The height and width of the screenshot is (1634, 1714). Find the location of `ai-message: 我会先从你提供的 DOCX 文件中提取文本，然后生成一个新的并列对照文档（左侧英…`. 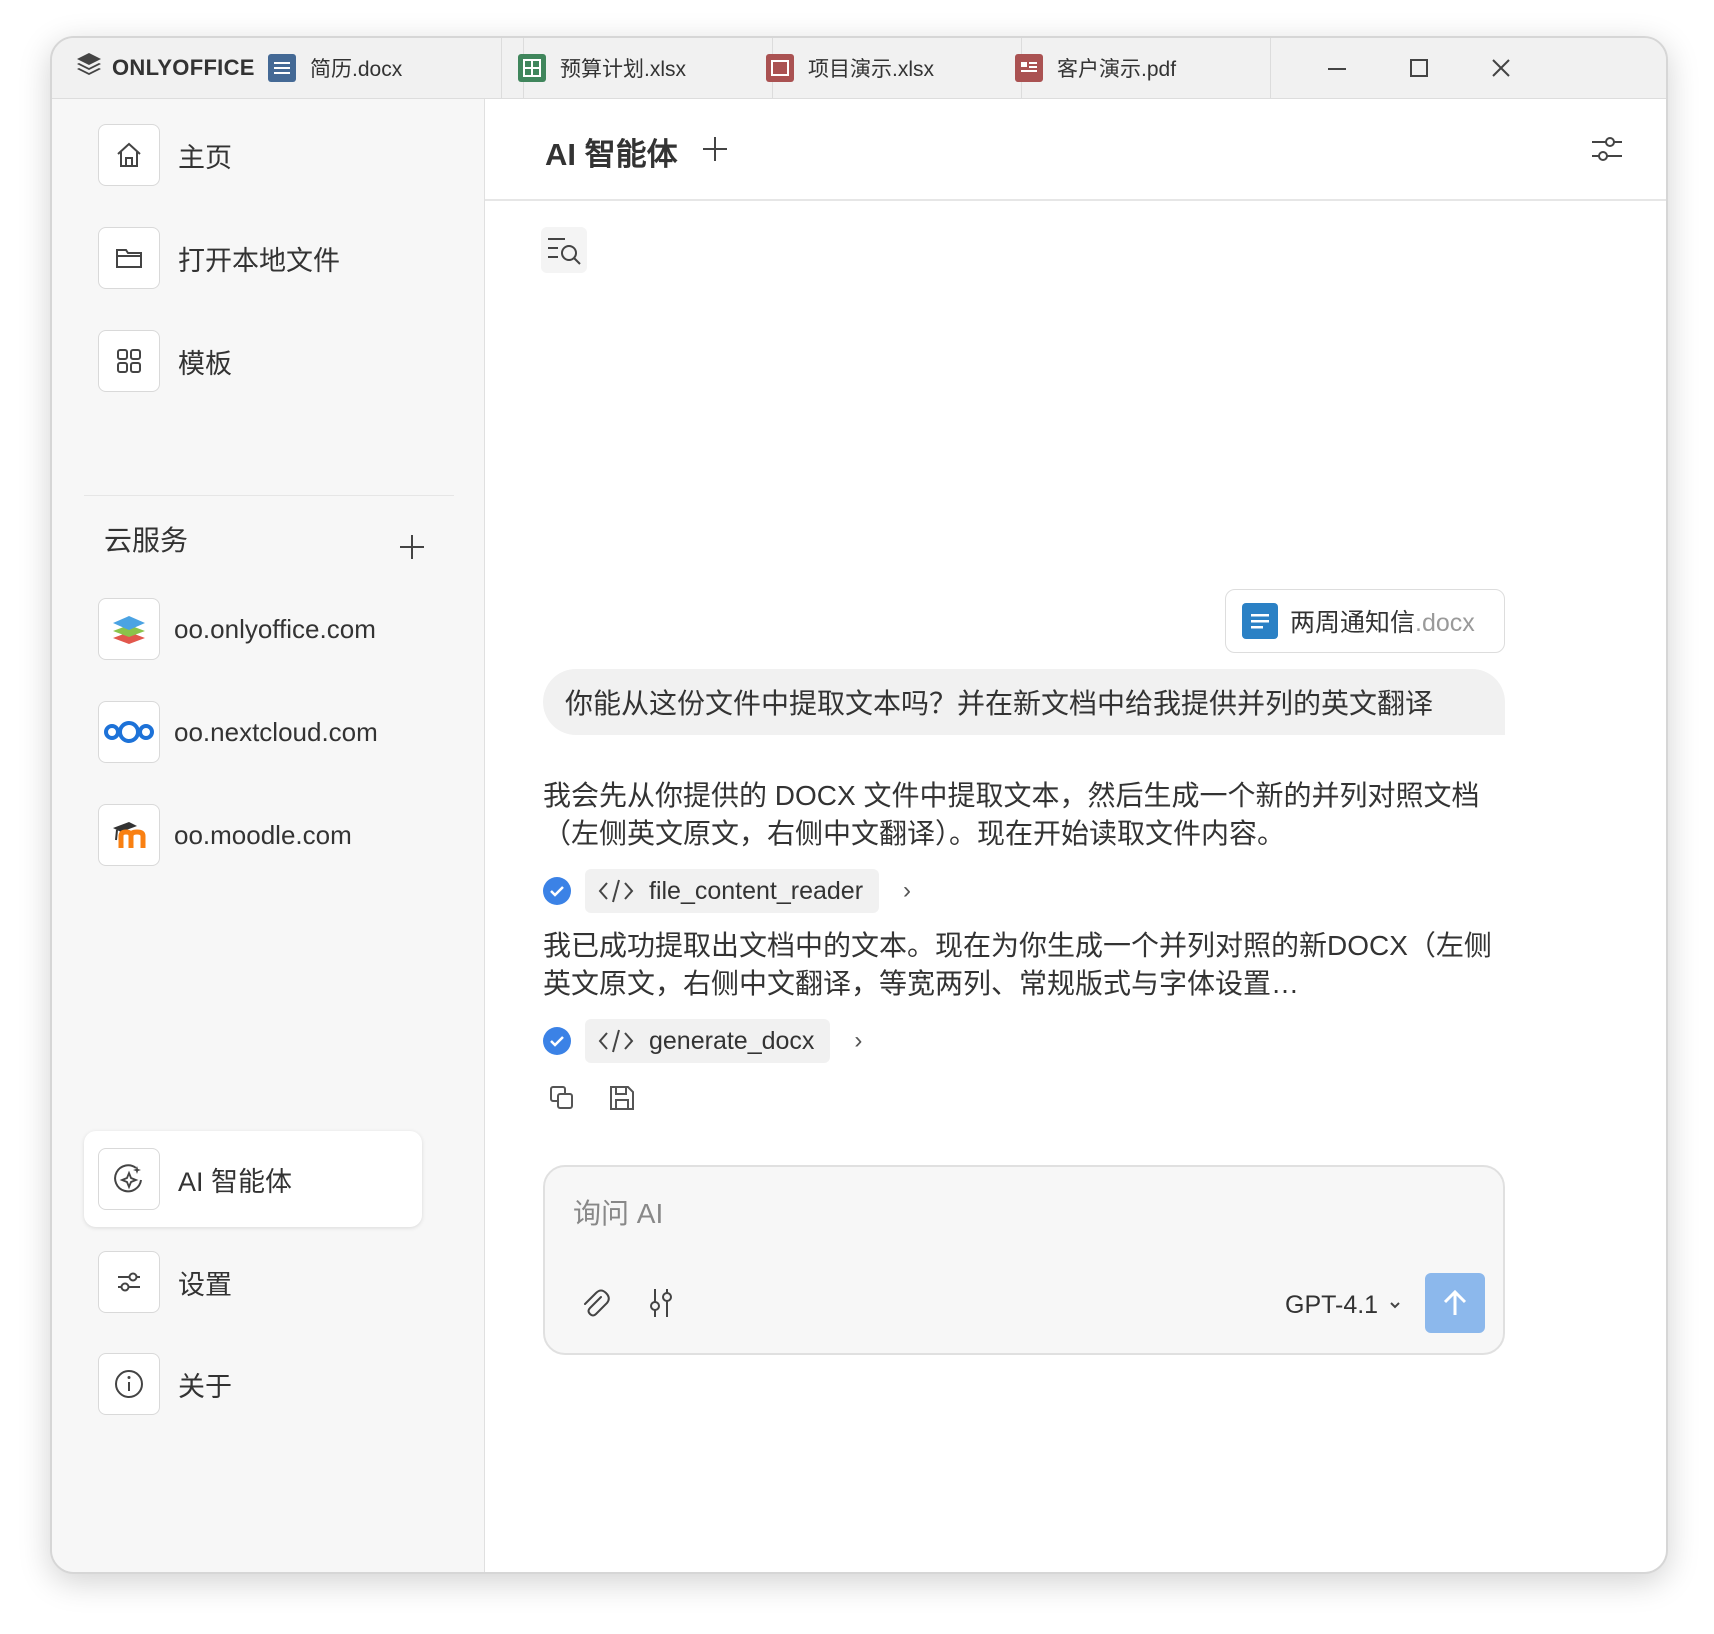

ai-message: 我会先从你提供的 DOCX 文件中提取文本，然后生成一个新的并列对照文档（左侧英… is located at coordinates (1011, 814).